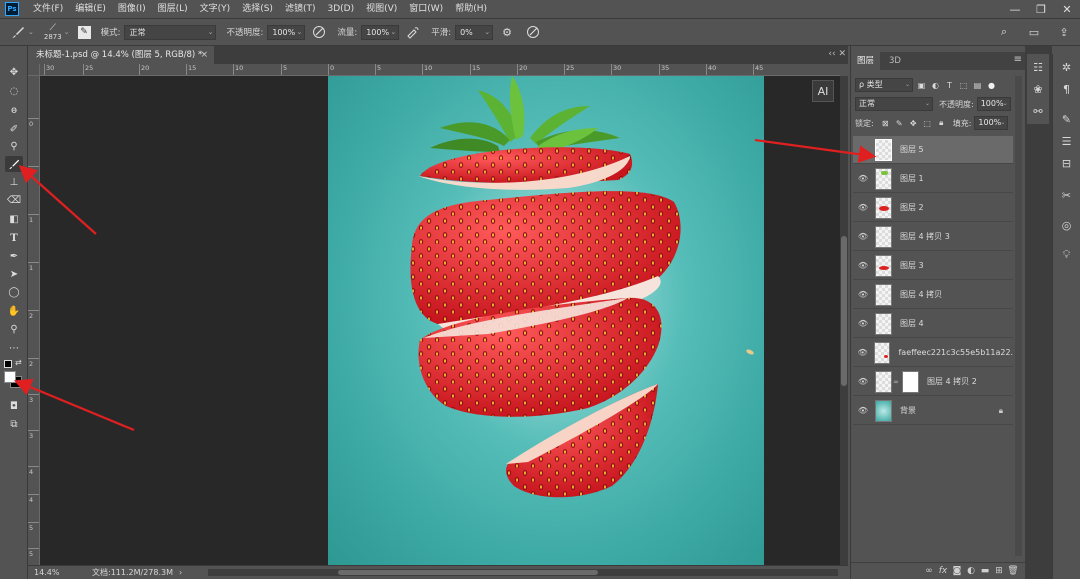 The height and width of the screenshot is (579, 1080). Describe the element at coordinates (173, 9) in the screenshot. I see `menu-layer: 图层(L)` at that location.